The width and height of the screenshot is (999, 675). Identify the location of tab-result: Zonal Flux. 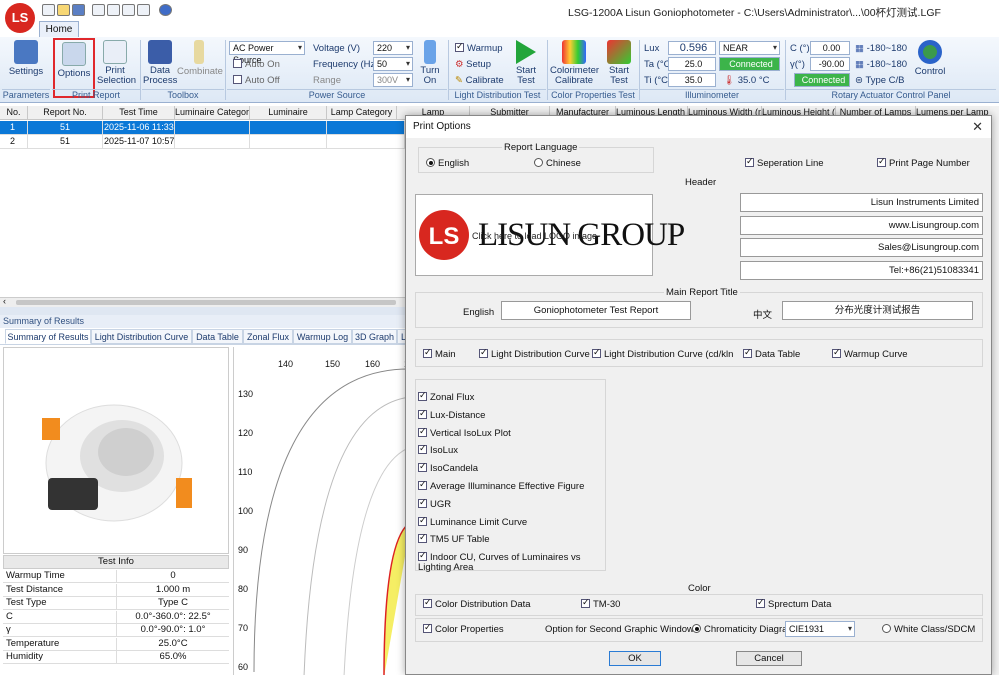
(268, 336).